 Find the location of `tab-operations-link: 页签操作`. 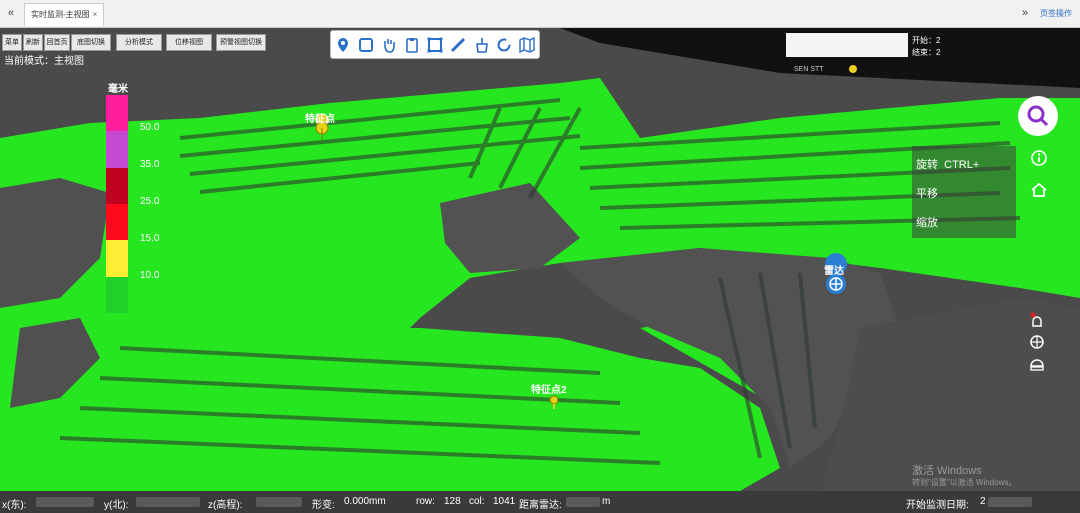

tab-operations-link: 页签操作 is located at coordinates (1056, 13).